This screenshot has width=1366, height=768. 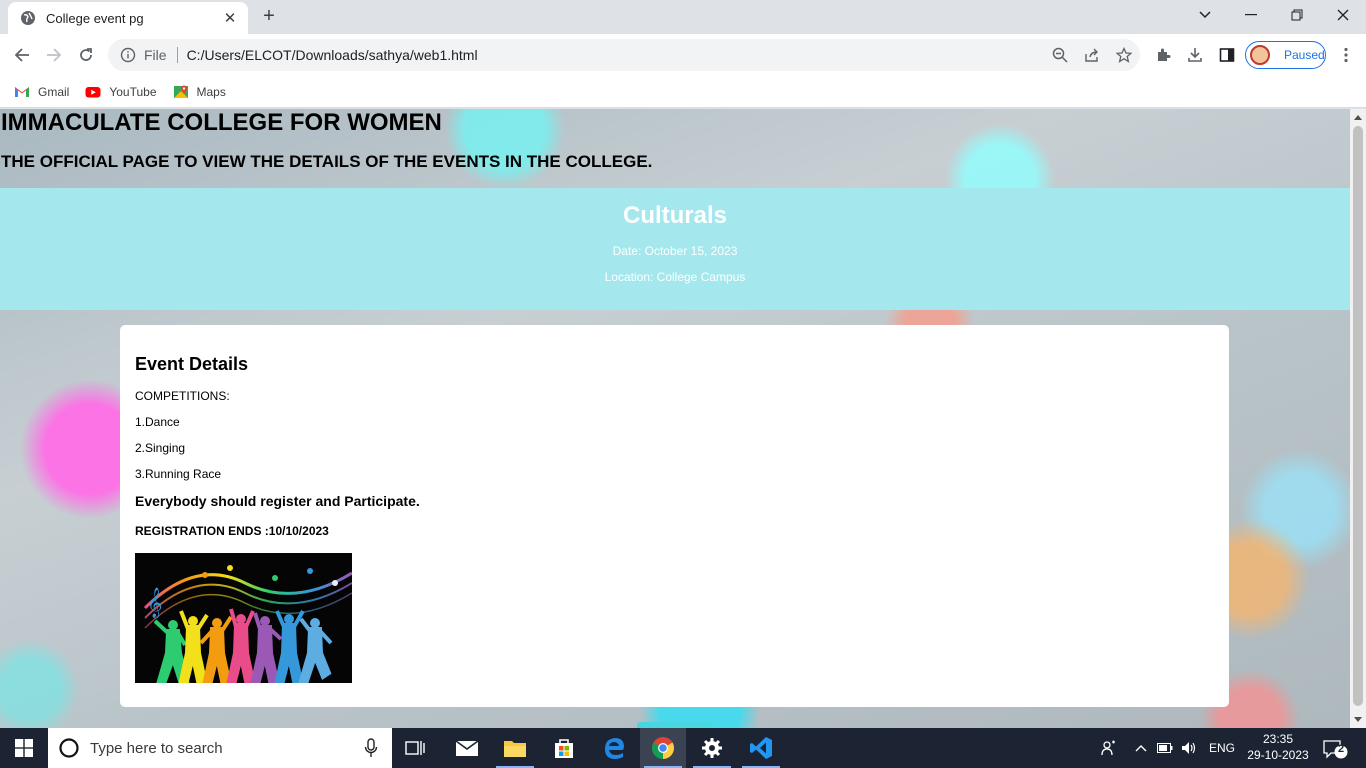 What do you see at coordinates (1195, 55) in the screenshot?
I see `download-icon` at bounding box center [1195, 55].